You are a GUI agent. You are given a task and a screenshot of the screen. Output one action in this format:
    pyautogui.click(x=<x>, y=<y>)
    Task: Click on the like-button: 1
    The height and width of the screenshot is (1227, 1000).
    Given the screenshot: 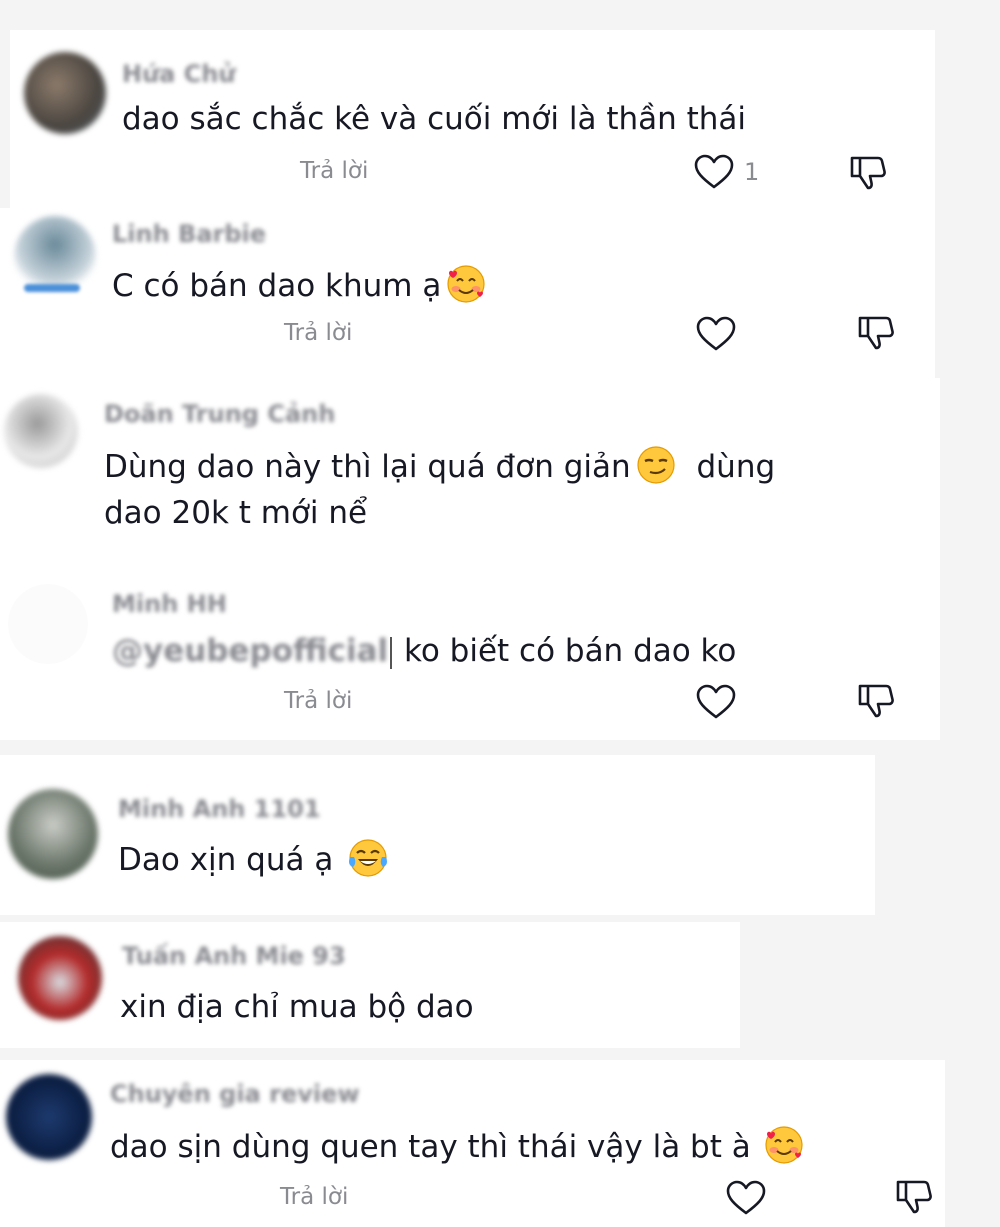 What is the action you would take?
    pyautogui.click(x=726, y=172)
    